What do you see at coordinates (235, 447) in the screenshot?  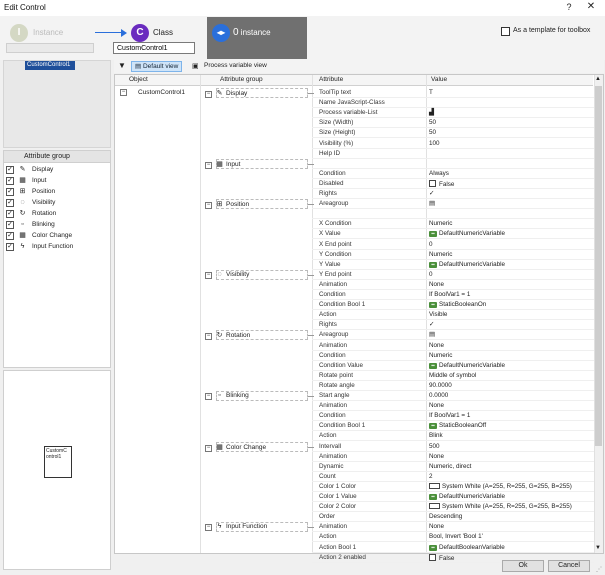 I see `group-item: − ▦ Color Change` at bounding box center [235, 447].